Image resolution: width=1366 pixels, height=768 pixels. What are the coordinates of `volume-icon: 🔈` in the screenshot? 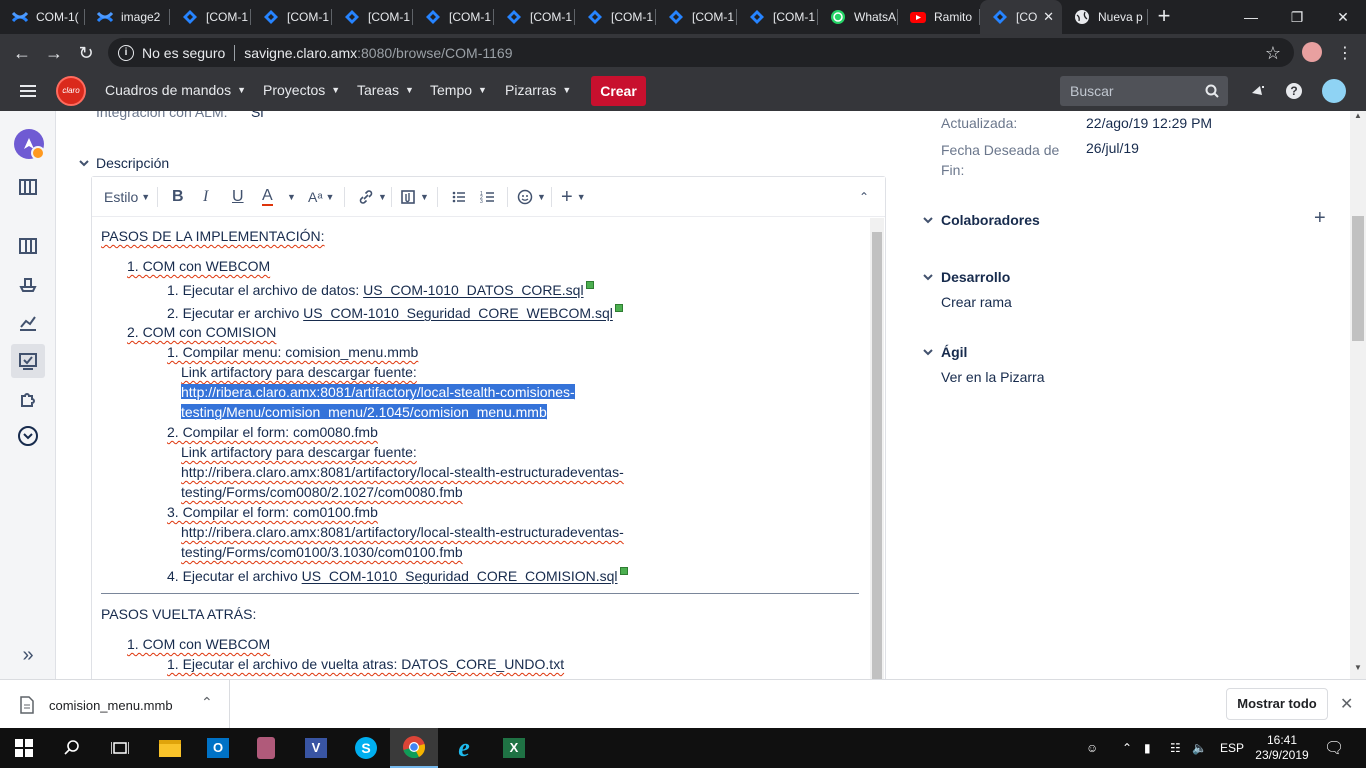 It's located at (1199, 748).